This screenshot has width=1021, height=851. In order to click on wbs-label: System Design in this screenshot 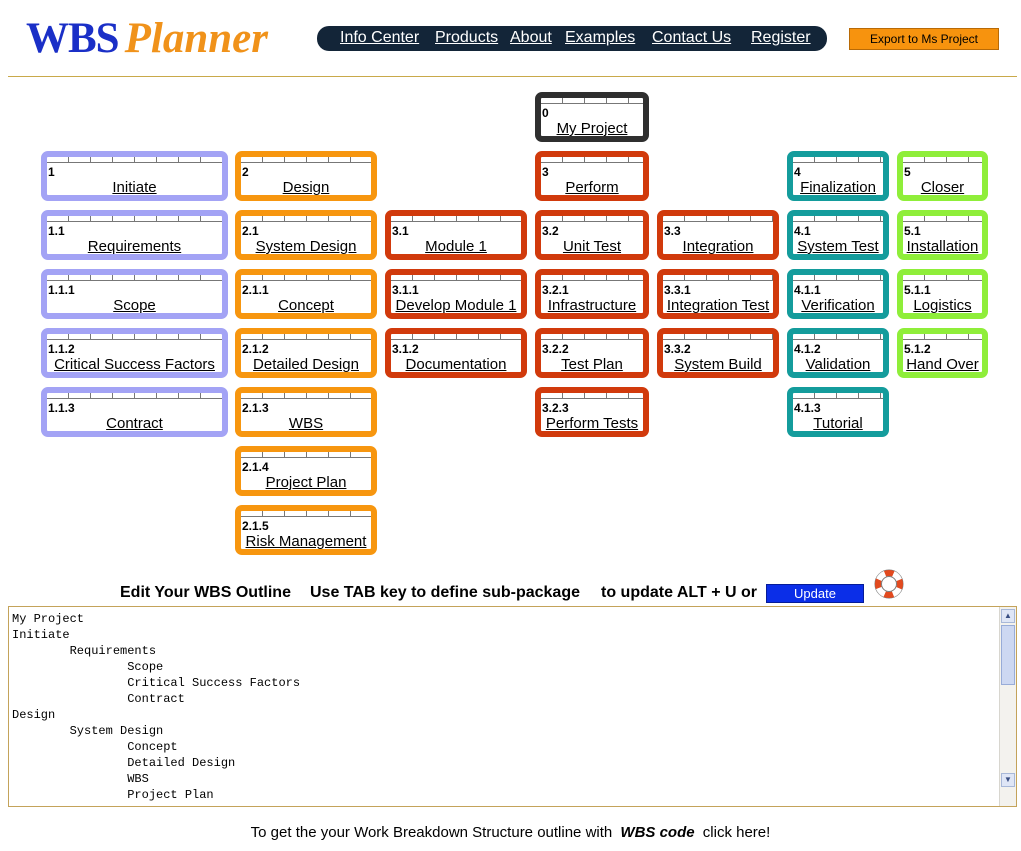, I will do `click(306, 246)`.